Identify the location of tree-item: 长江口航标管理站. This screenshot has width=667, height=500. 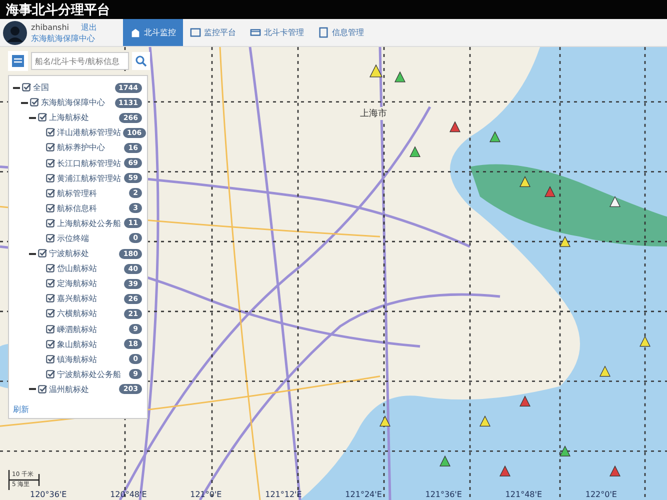
(89, 163).